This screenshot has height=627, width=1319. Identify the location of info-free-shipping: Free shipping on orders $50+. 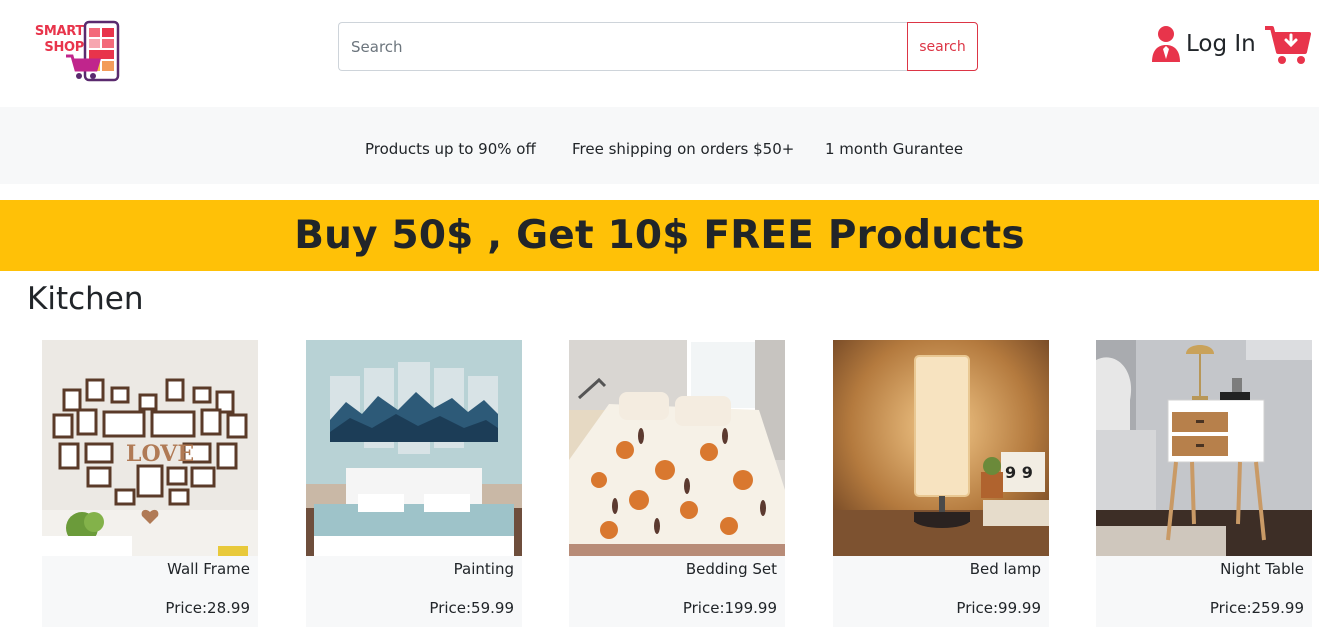
(683, 149).